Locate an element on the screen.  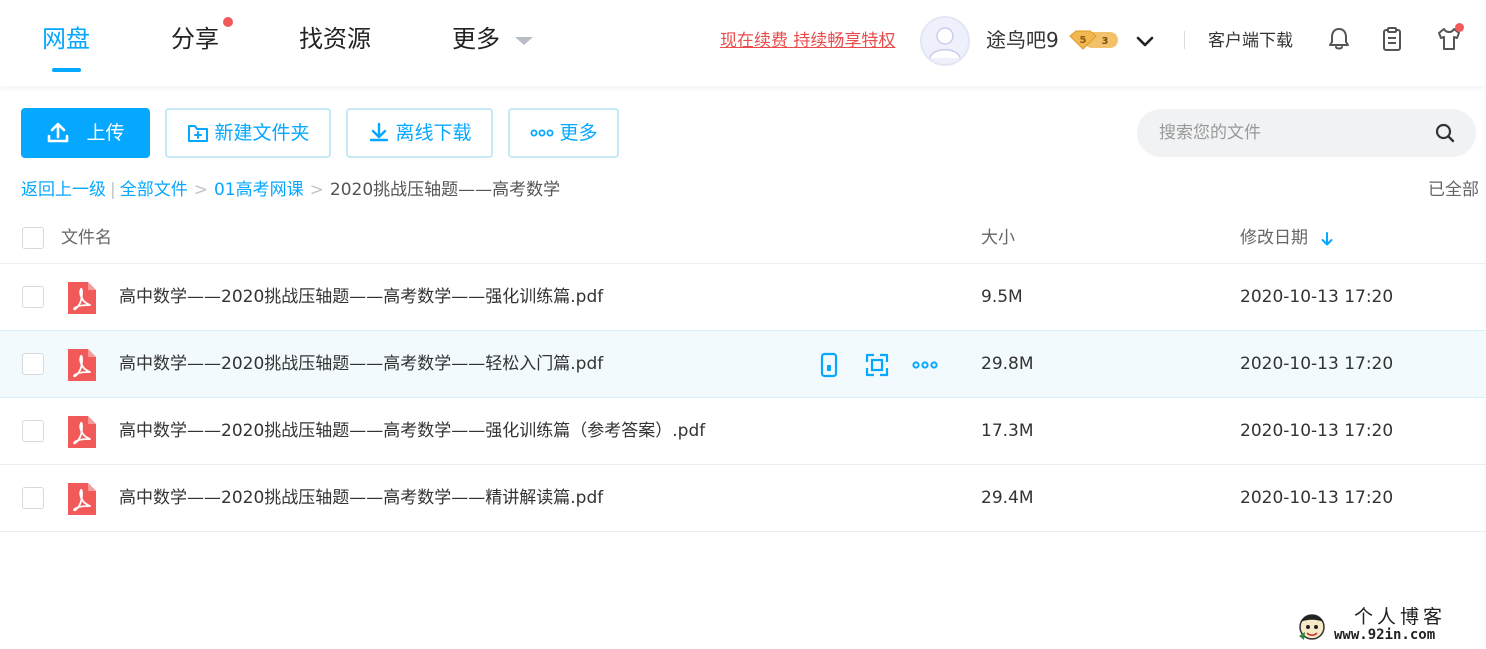
file-size: 9.5M is located at coordinates (1002, 297).